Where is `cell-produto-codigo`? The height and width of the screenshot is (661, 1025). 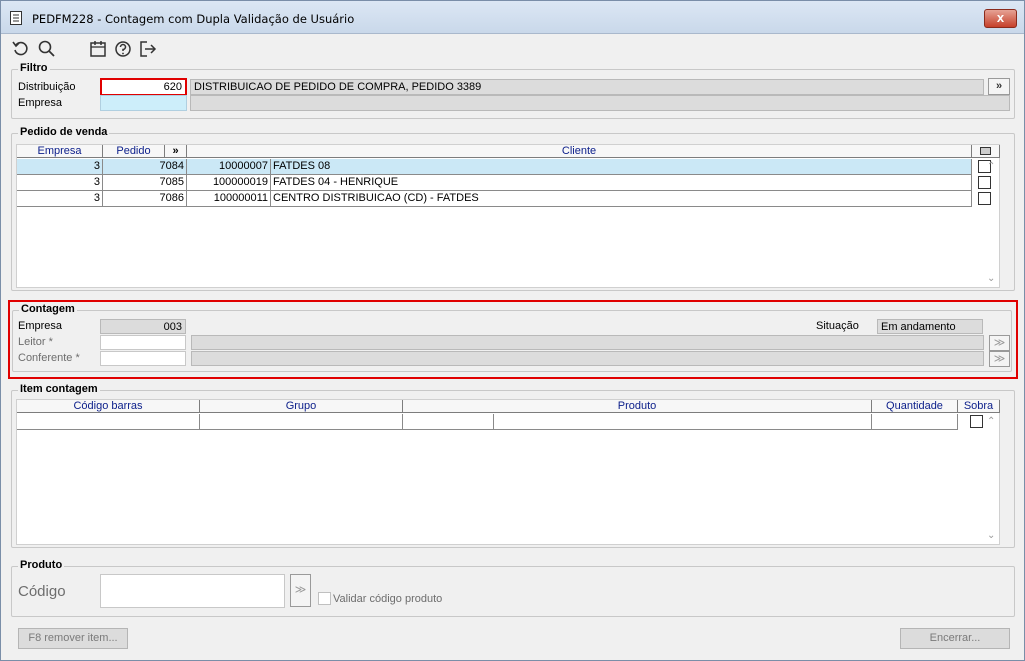 cell-produto-codigo is located at coordinates (448, 422).